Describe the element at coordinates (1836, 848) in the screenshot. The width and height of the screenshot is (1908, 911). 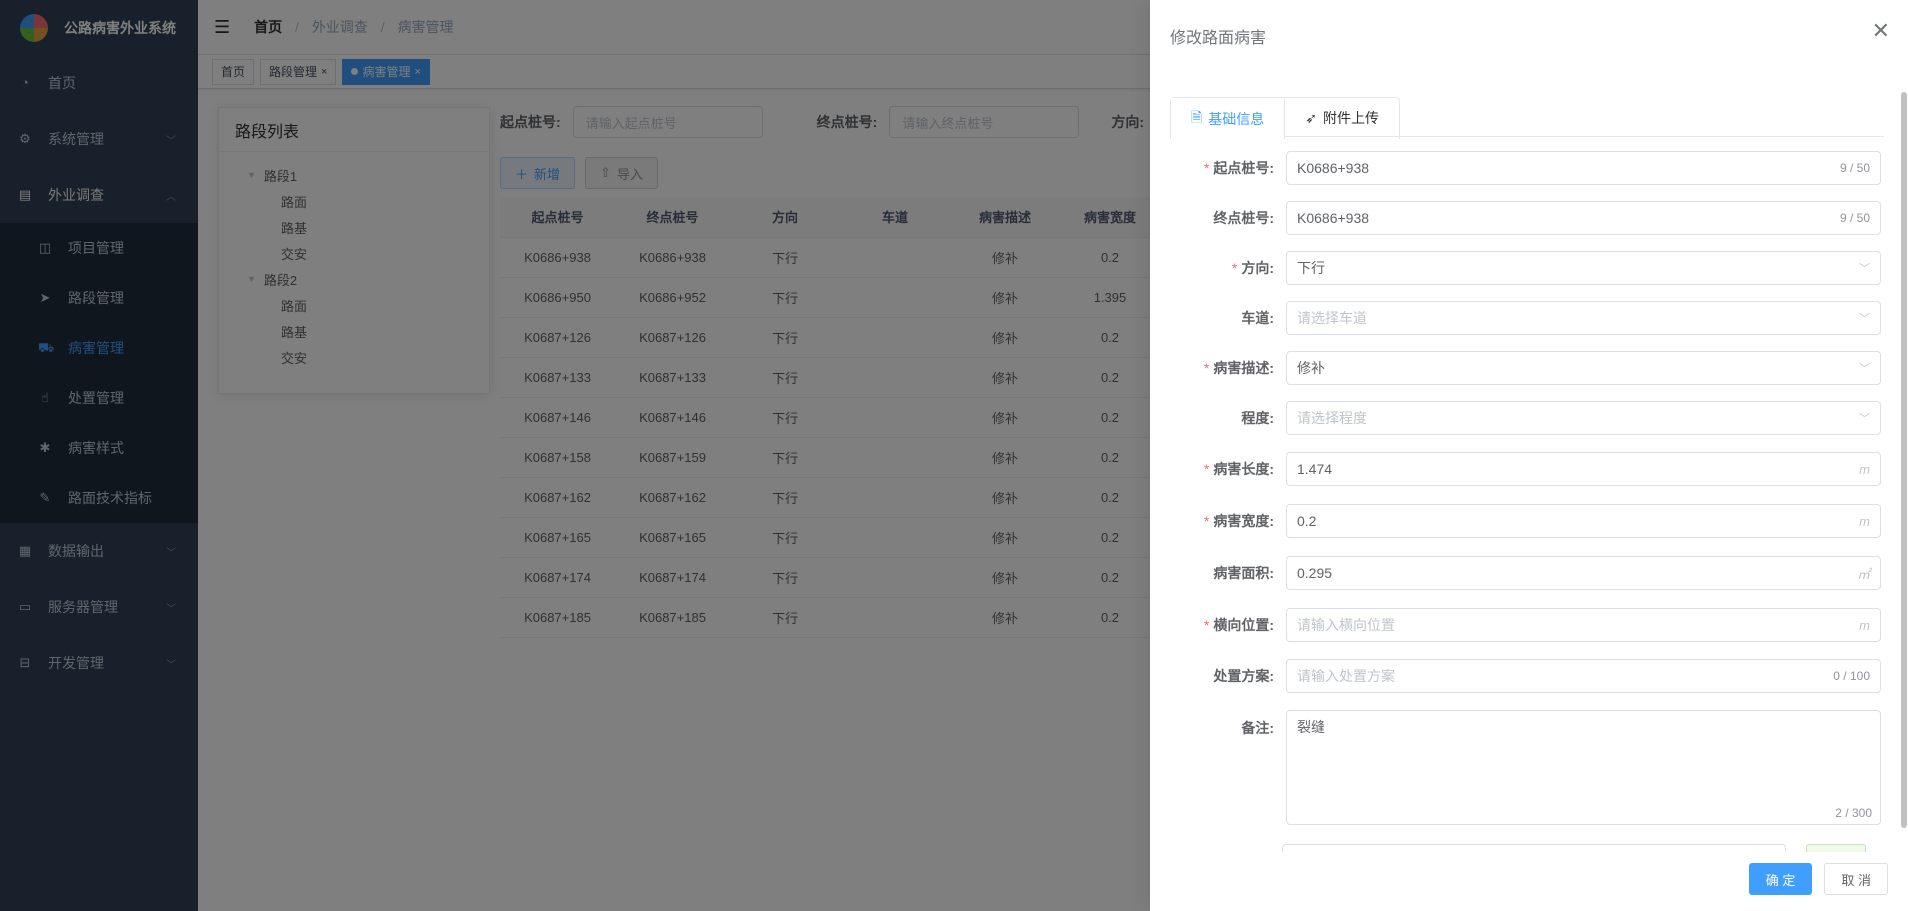
I see `partial-button` at that location.